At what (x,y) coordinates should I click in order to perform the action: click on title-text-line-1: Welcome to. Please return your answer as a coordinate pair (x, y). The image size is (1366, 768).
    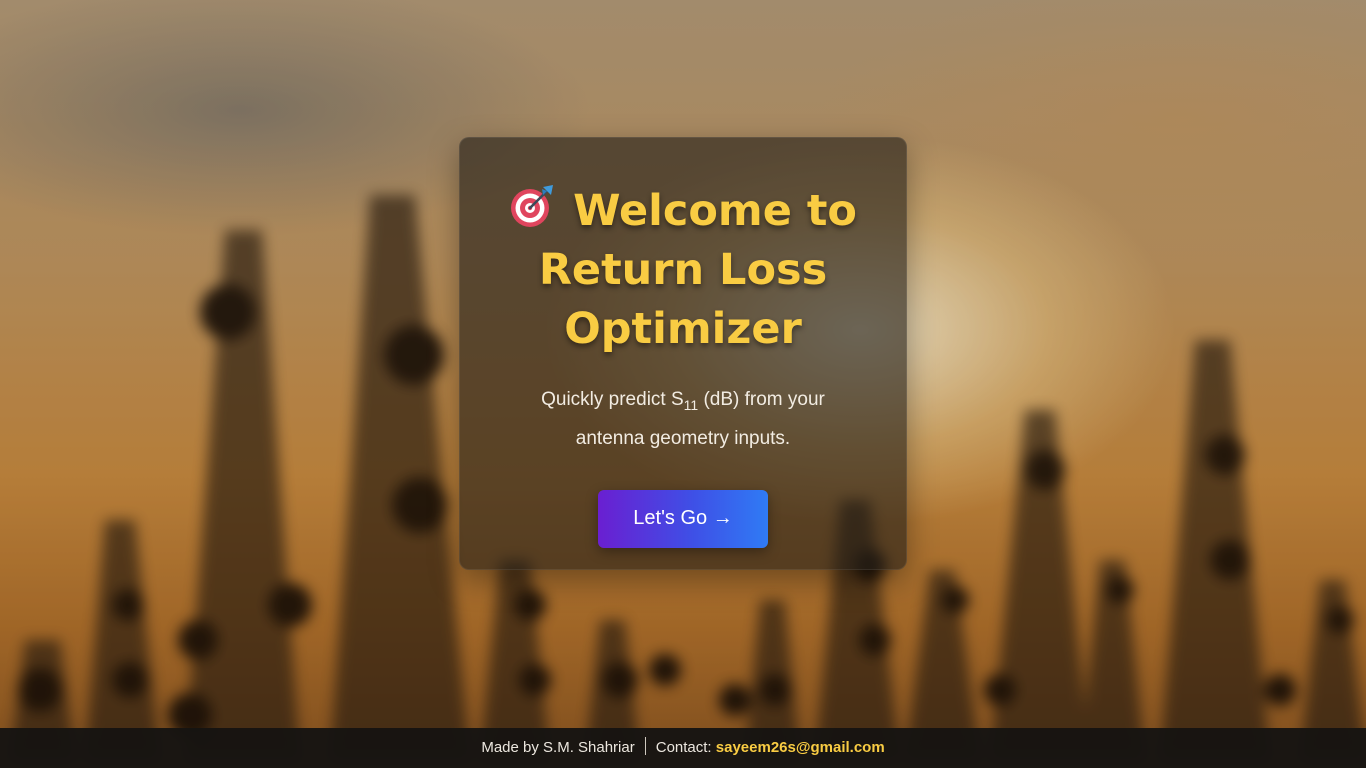
    Looking at the image, I should click on (715, 211).